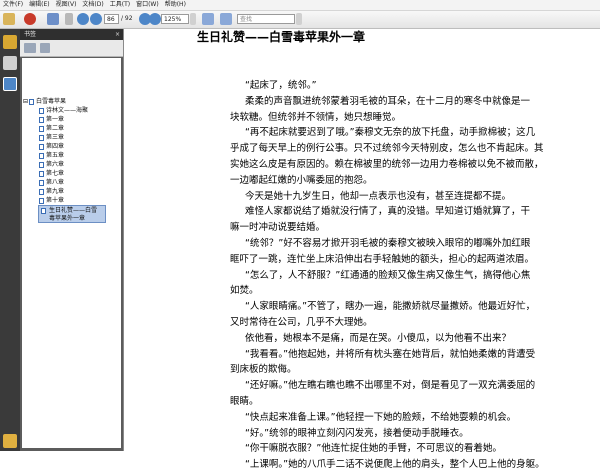 The height and width of the screenshot is (471, 600). Describe the element at coordinates (63, 110) in the screenshot. I see `bookmark-item: 诗林文——海聚` at that location.